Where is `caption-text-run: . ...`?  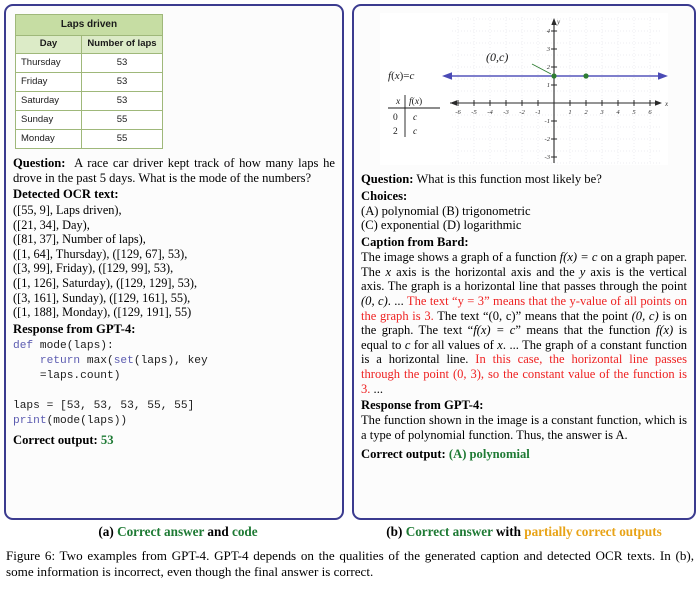 caption-text-run: . ... is located at coordinates (397, 301).